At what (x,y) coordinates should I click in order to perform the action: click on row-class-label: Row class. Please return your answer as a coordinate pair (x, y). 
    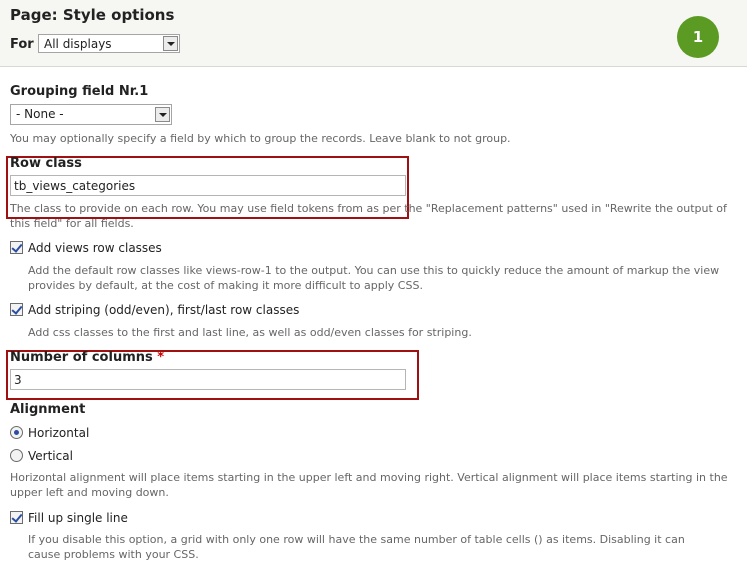
    Looking at the image, I should click on (46, 163).